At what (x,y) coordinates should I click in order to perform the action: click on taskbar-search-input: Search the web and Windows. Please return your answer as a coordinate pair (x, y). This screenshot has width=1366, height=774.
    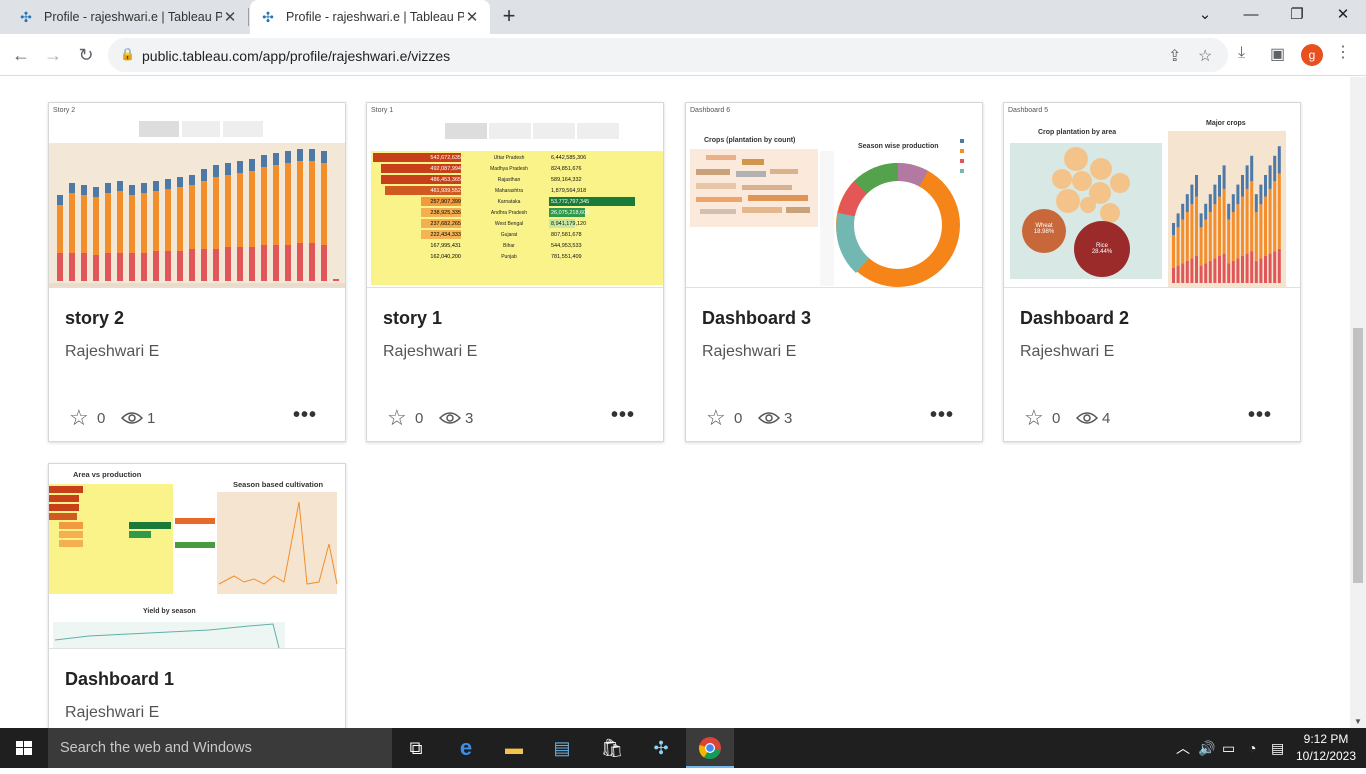
    Looking at the image, I should click on (220, 748).